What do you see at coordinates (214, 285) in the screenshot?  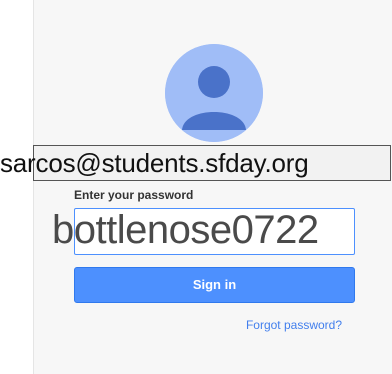 I see `sign-in-button: Sign in` at bounding box center [214, 285].